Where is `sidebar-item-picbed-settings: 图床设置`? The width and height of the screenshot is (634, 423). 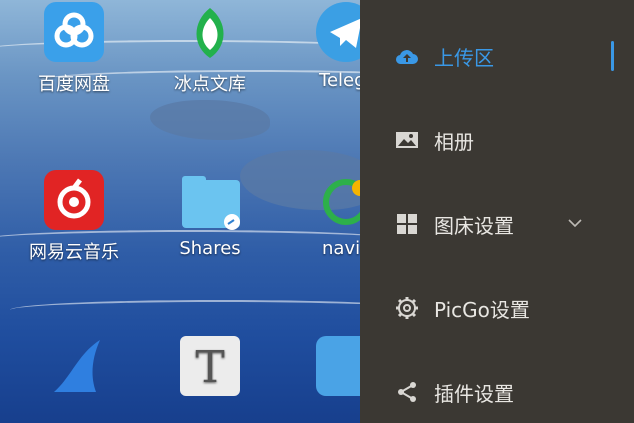 sidebar-item-picbed-settings: 图床设置 is located at coordinates (497, 224).